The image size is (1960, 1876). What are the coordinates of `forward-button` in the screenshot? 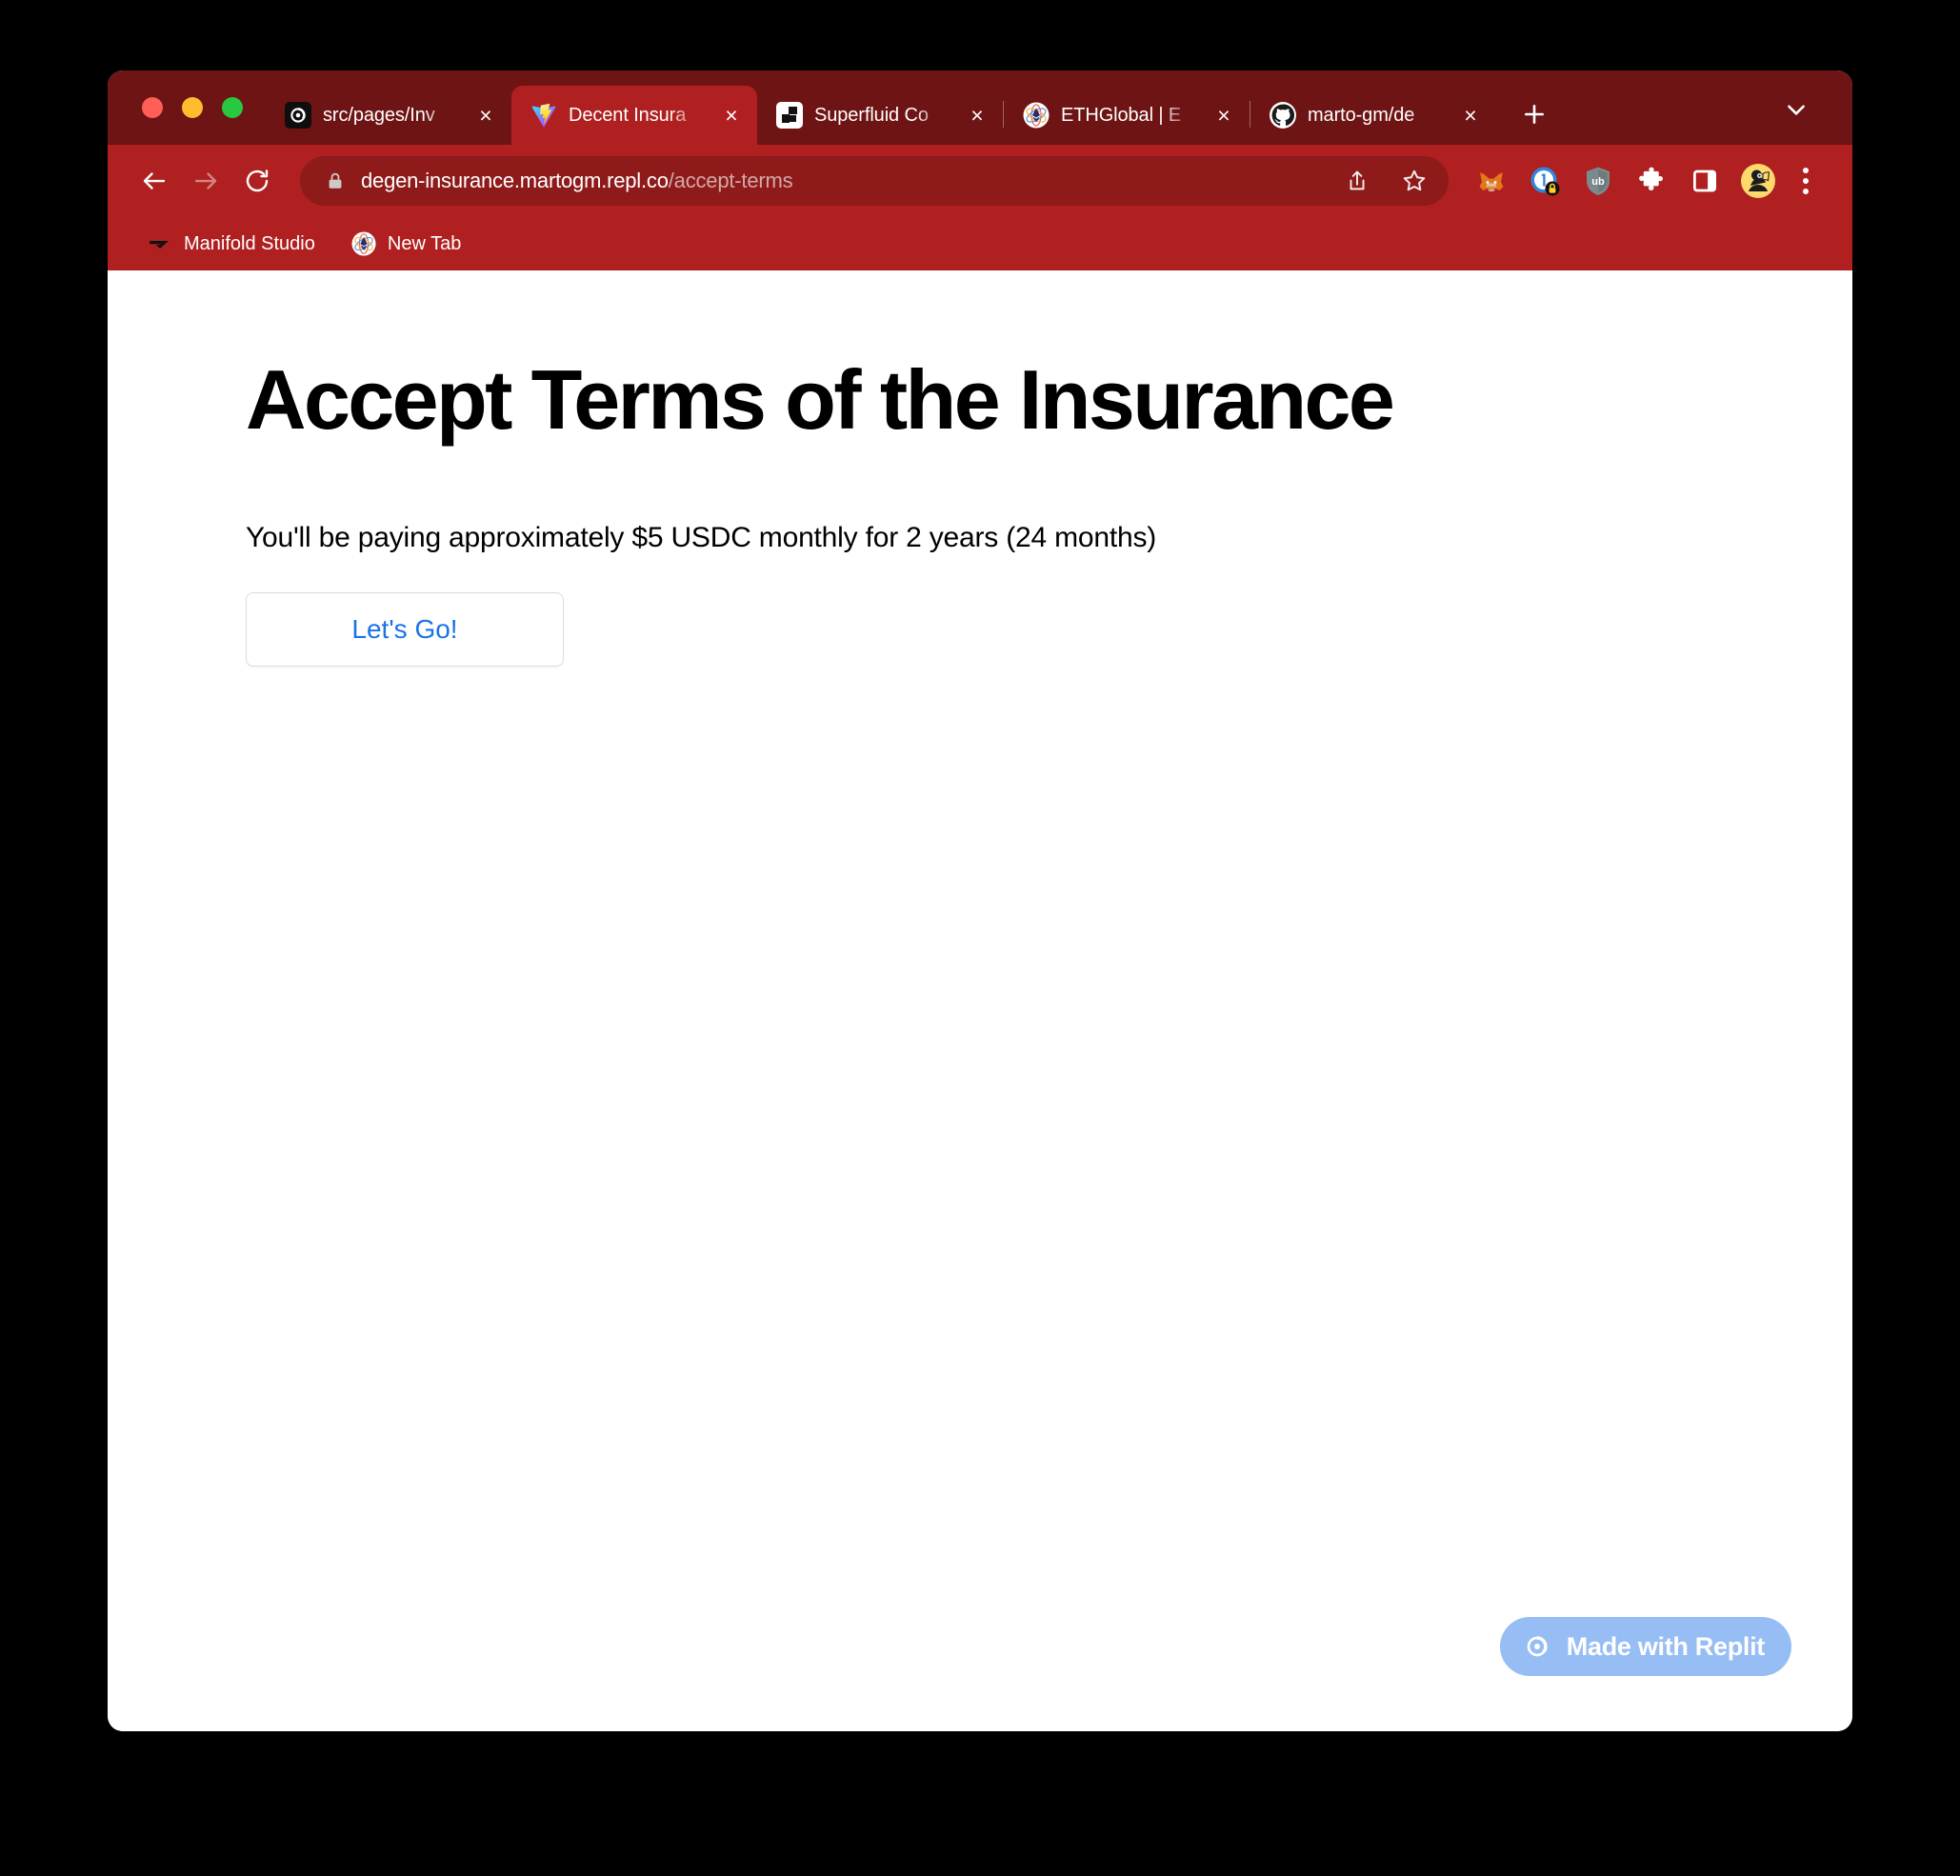 It's located at (205, 181).